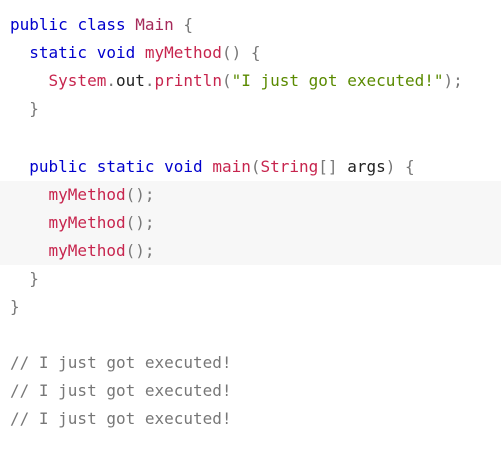  What do you see at coordinates (24, 109) in the screenshot?
I see `code-line-method-close: }` at bounding box center [24, 109].